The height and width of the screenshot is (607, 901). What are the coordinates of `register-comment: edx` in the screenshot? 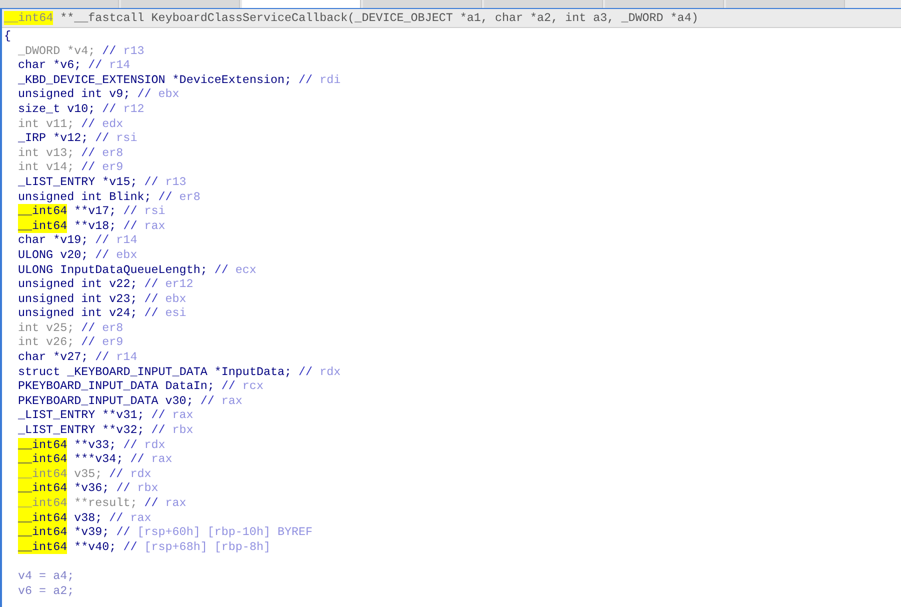 It's located at (113, 124).